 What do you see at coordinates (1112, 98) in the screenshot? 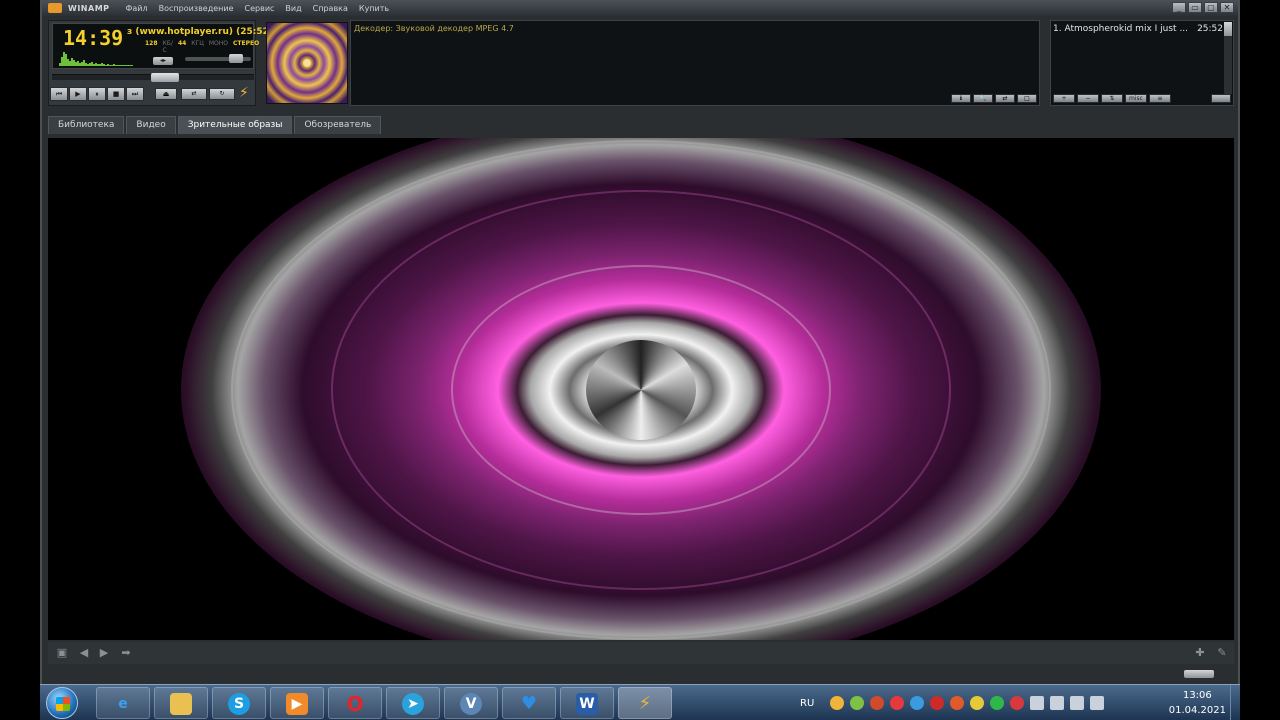
I see `select-button: ⇅` at bounding box center [1112, 98].